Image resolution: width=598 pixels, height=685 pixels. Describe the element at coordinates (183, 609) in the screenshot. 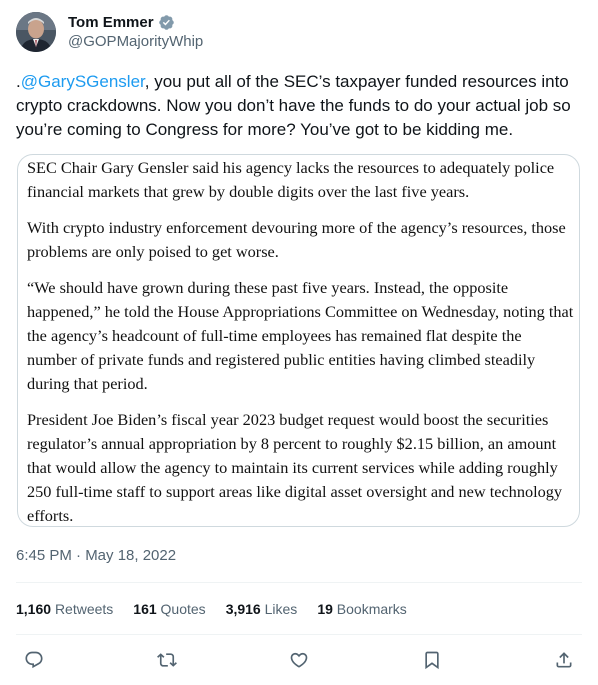

I see `quotes-label: Quotes` at that location.